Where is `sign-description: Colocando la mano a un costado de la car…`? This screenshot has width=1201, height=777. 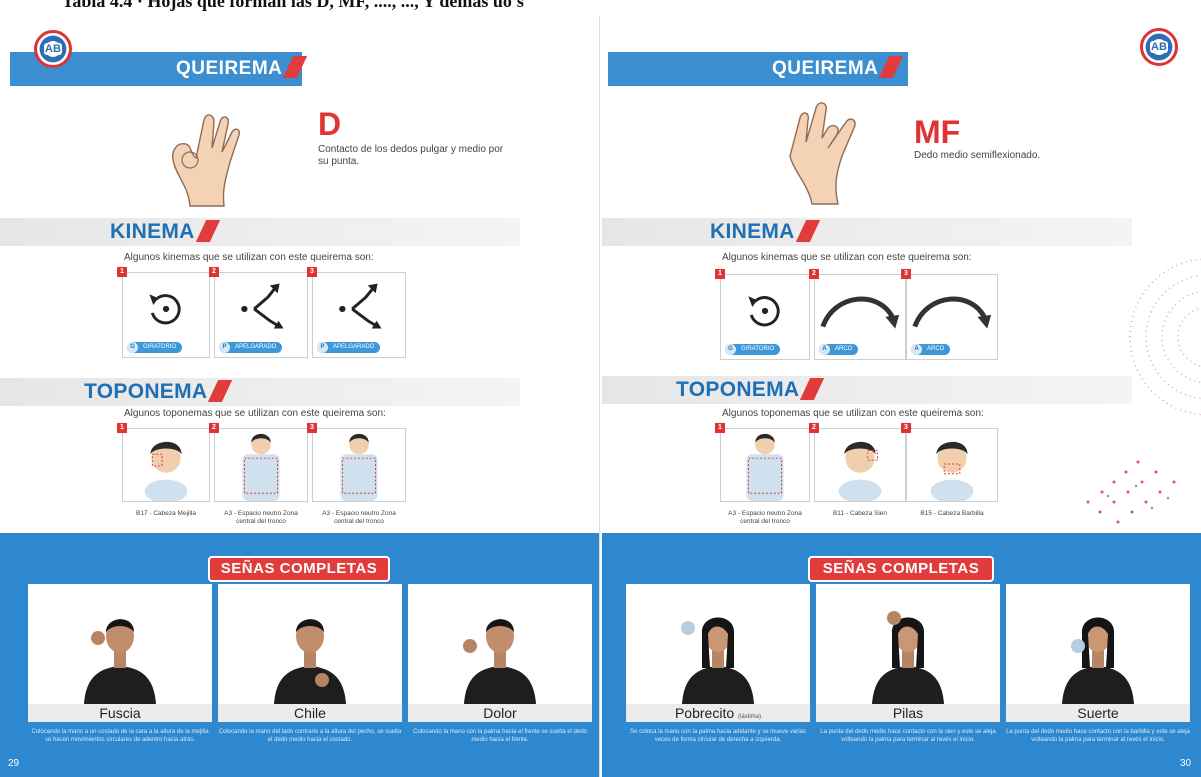
sign-description: Colocando la mano a un costado de la car… is located at coordinates (120, 736).